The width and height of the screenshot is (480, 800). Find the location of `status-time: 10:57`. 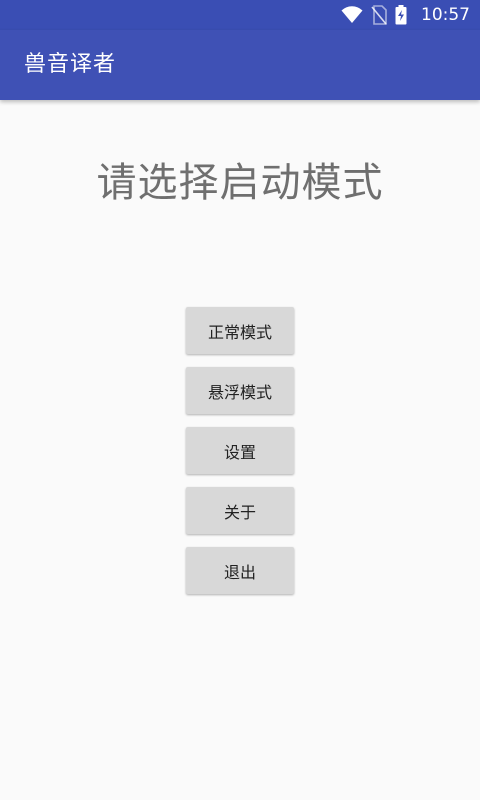

status-time: 10:57 is located at coordinates (445, 15).